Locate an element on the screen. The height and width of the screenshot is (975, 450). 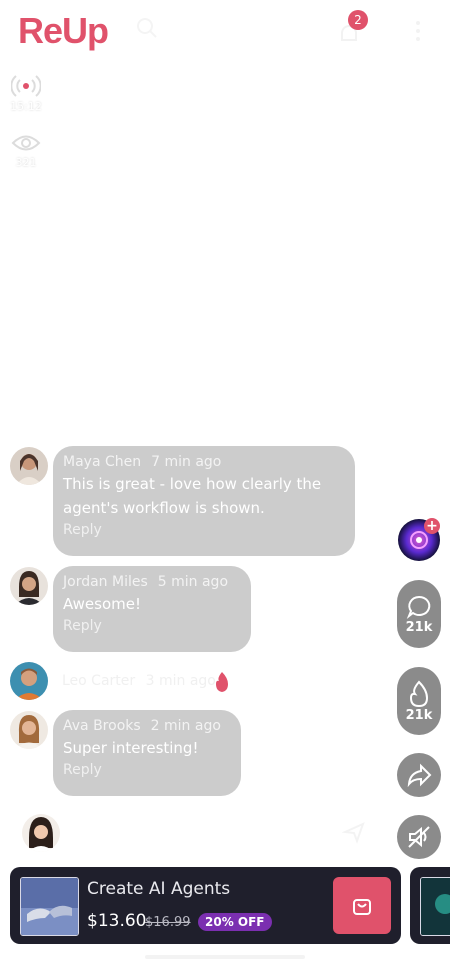
comment-author: Ava Brooks is located at coordinates (102, 726).